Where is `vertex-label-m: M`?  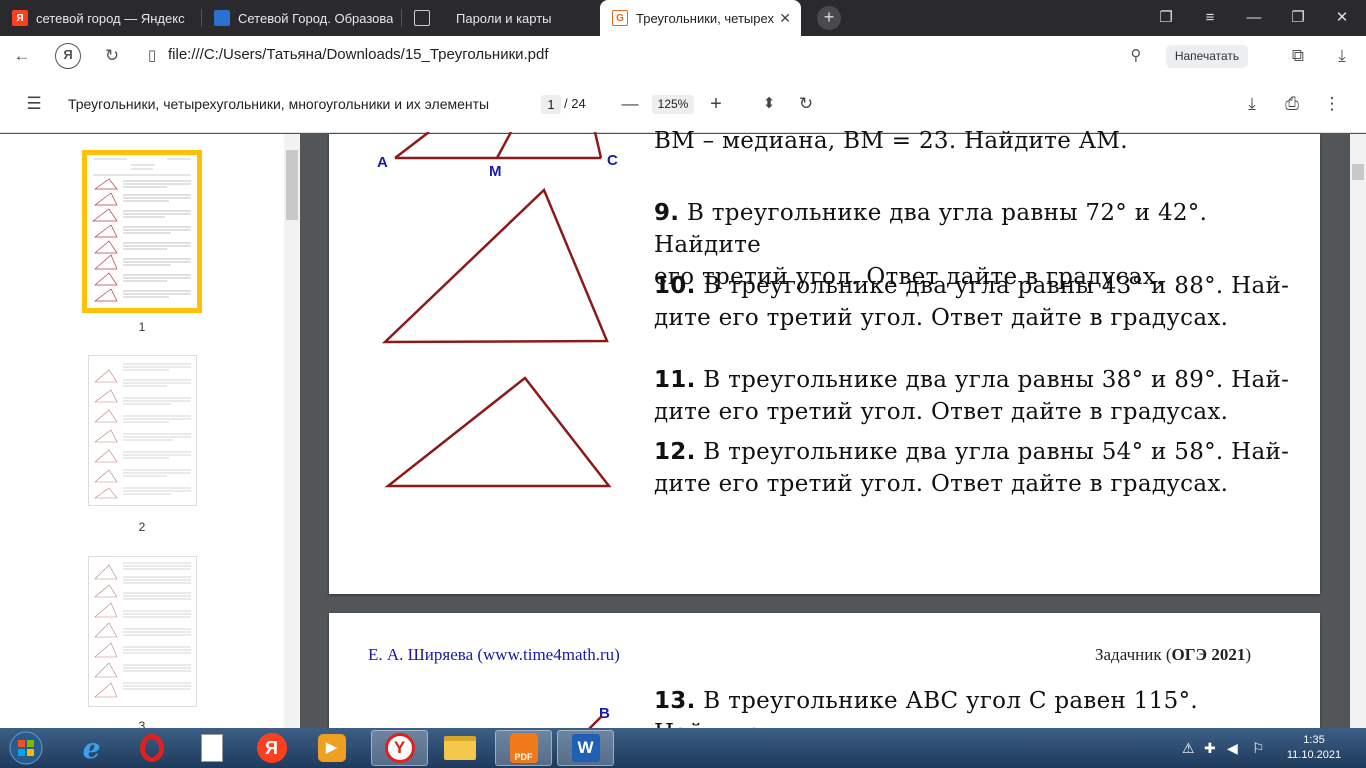 vertex-label-m: M is located at coordinates (495, 171).